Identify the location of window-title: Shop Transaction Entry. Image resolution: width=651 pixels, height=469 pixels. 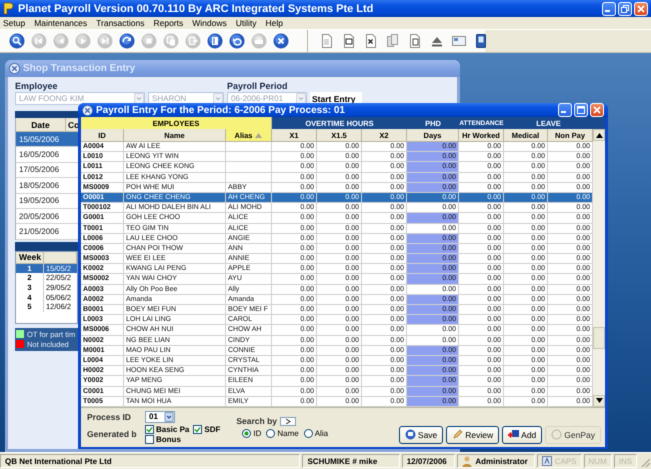
(79, 68).